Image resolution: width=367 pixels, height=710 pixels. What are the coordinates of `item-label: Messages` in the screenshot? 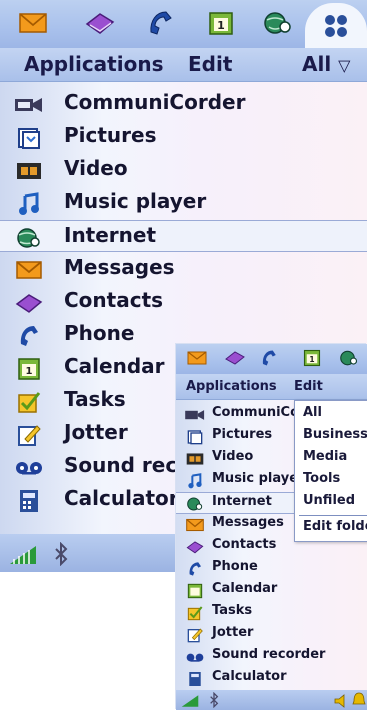 It's located at (119, 267).